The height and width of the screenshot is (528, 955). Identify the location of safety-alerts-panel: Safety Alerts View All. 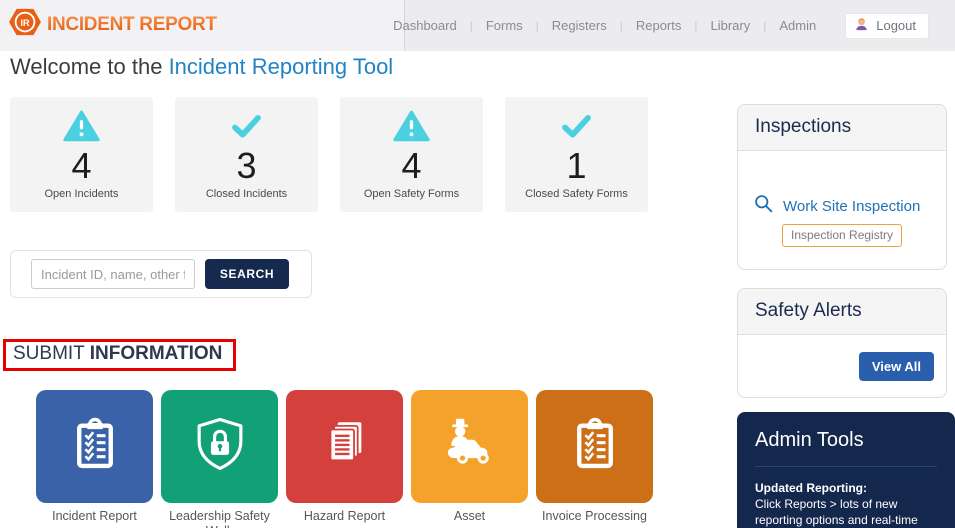
(842, 343).